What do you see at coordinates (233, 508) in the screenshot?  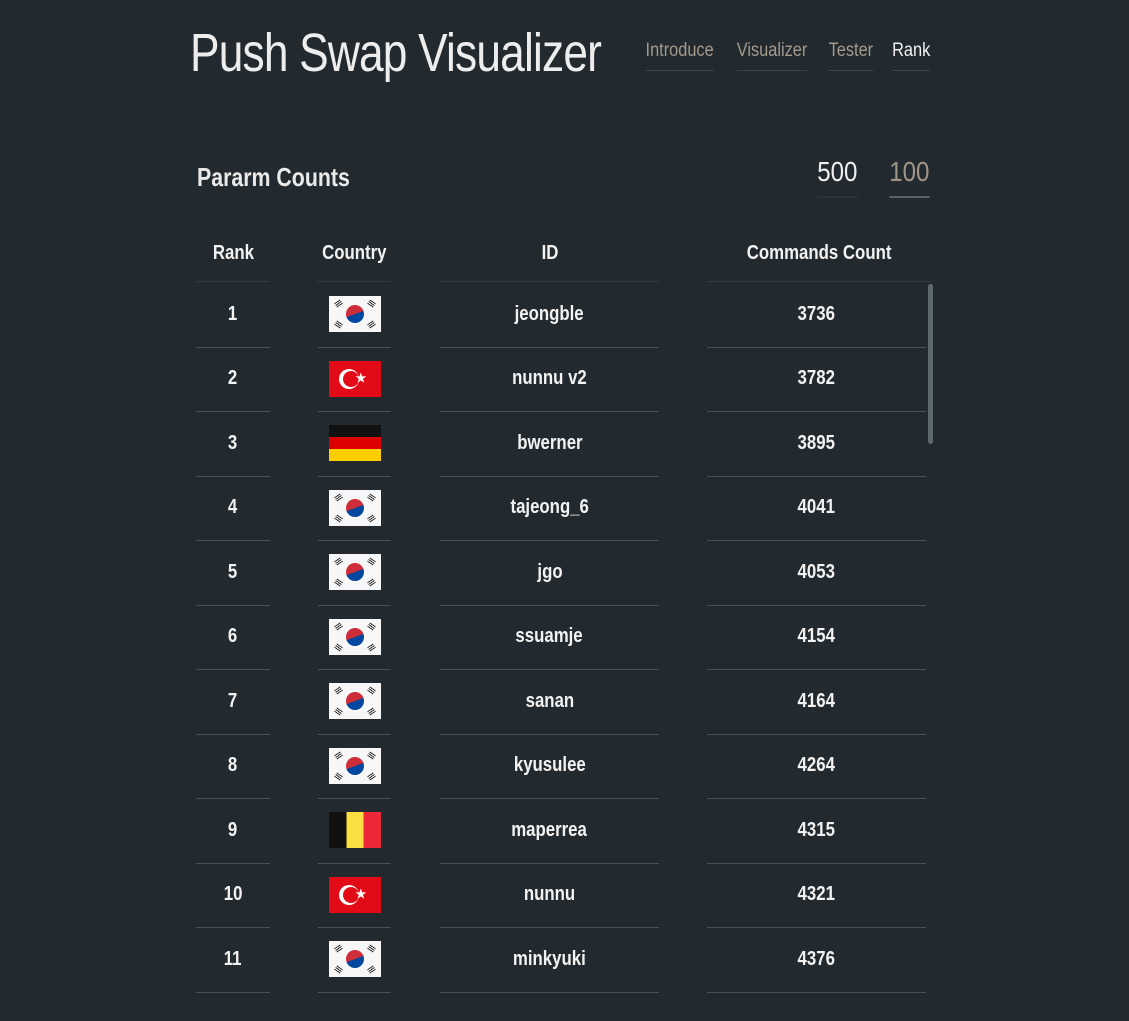 I see `rank-cell: 4` at bounding box center [233, 508].